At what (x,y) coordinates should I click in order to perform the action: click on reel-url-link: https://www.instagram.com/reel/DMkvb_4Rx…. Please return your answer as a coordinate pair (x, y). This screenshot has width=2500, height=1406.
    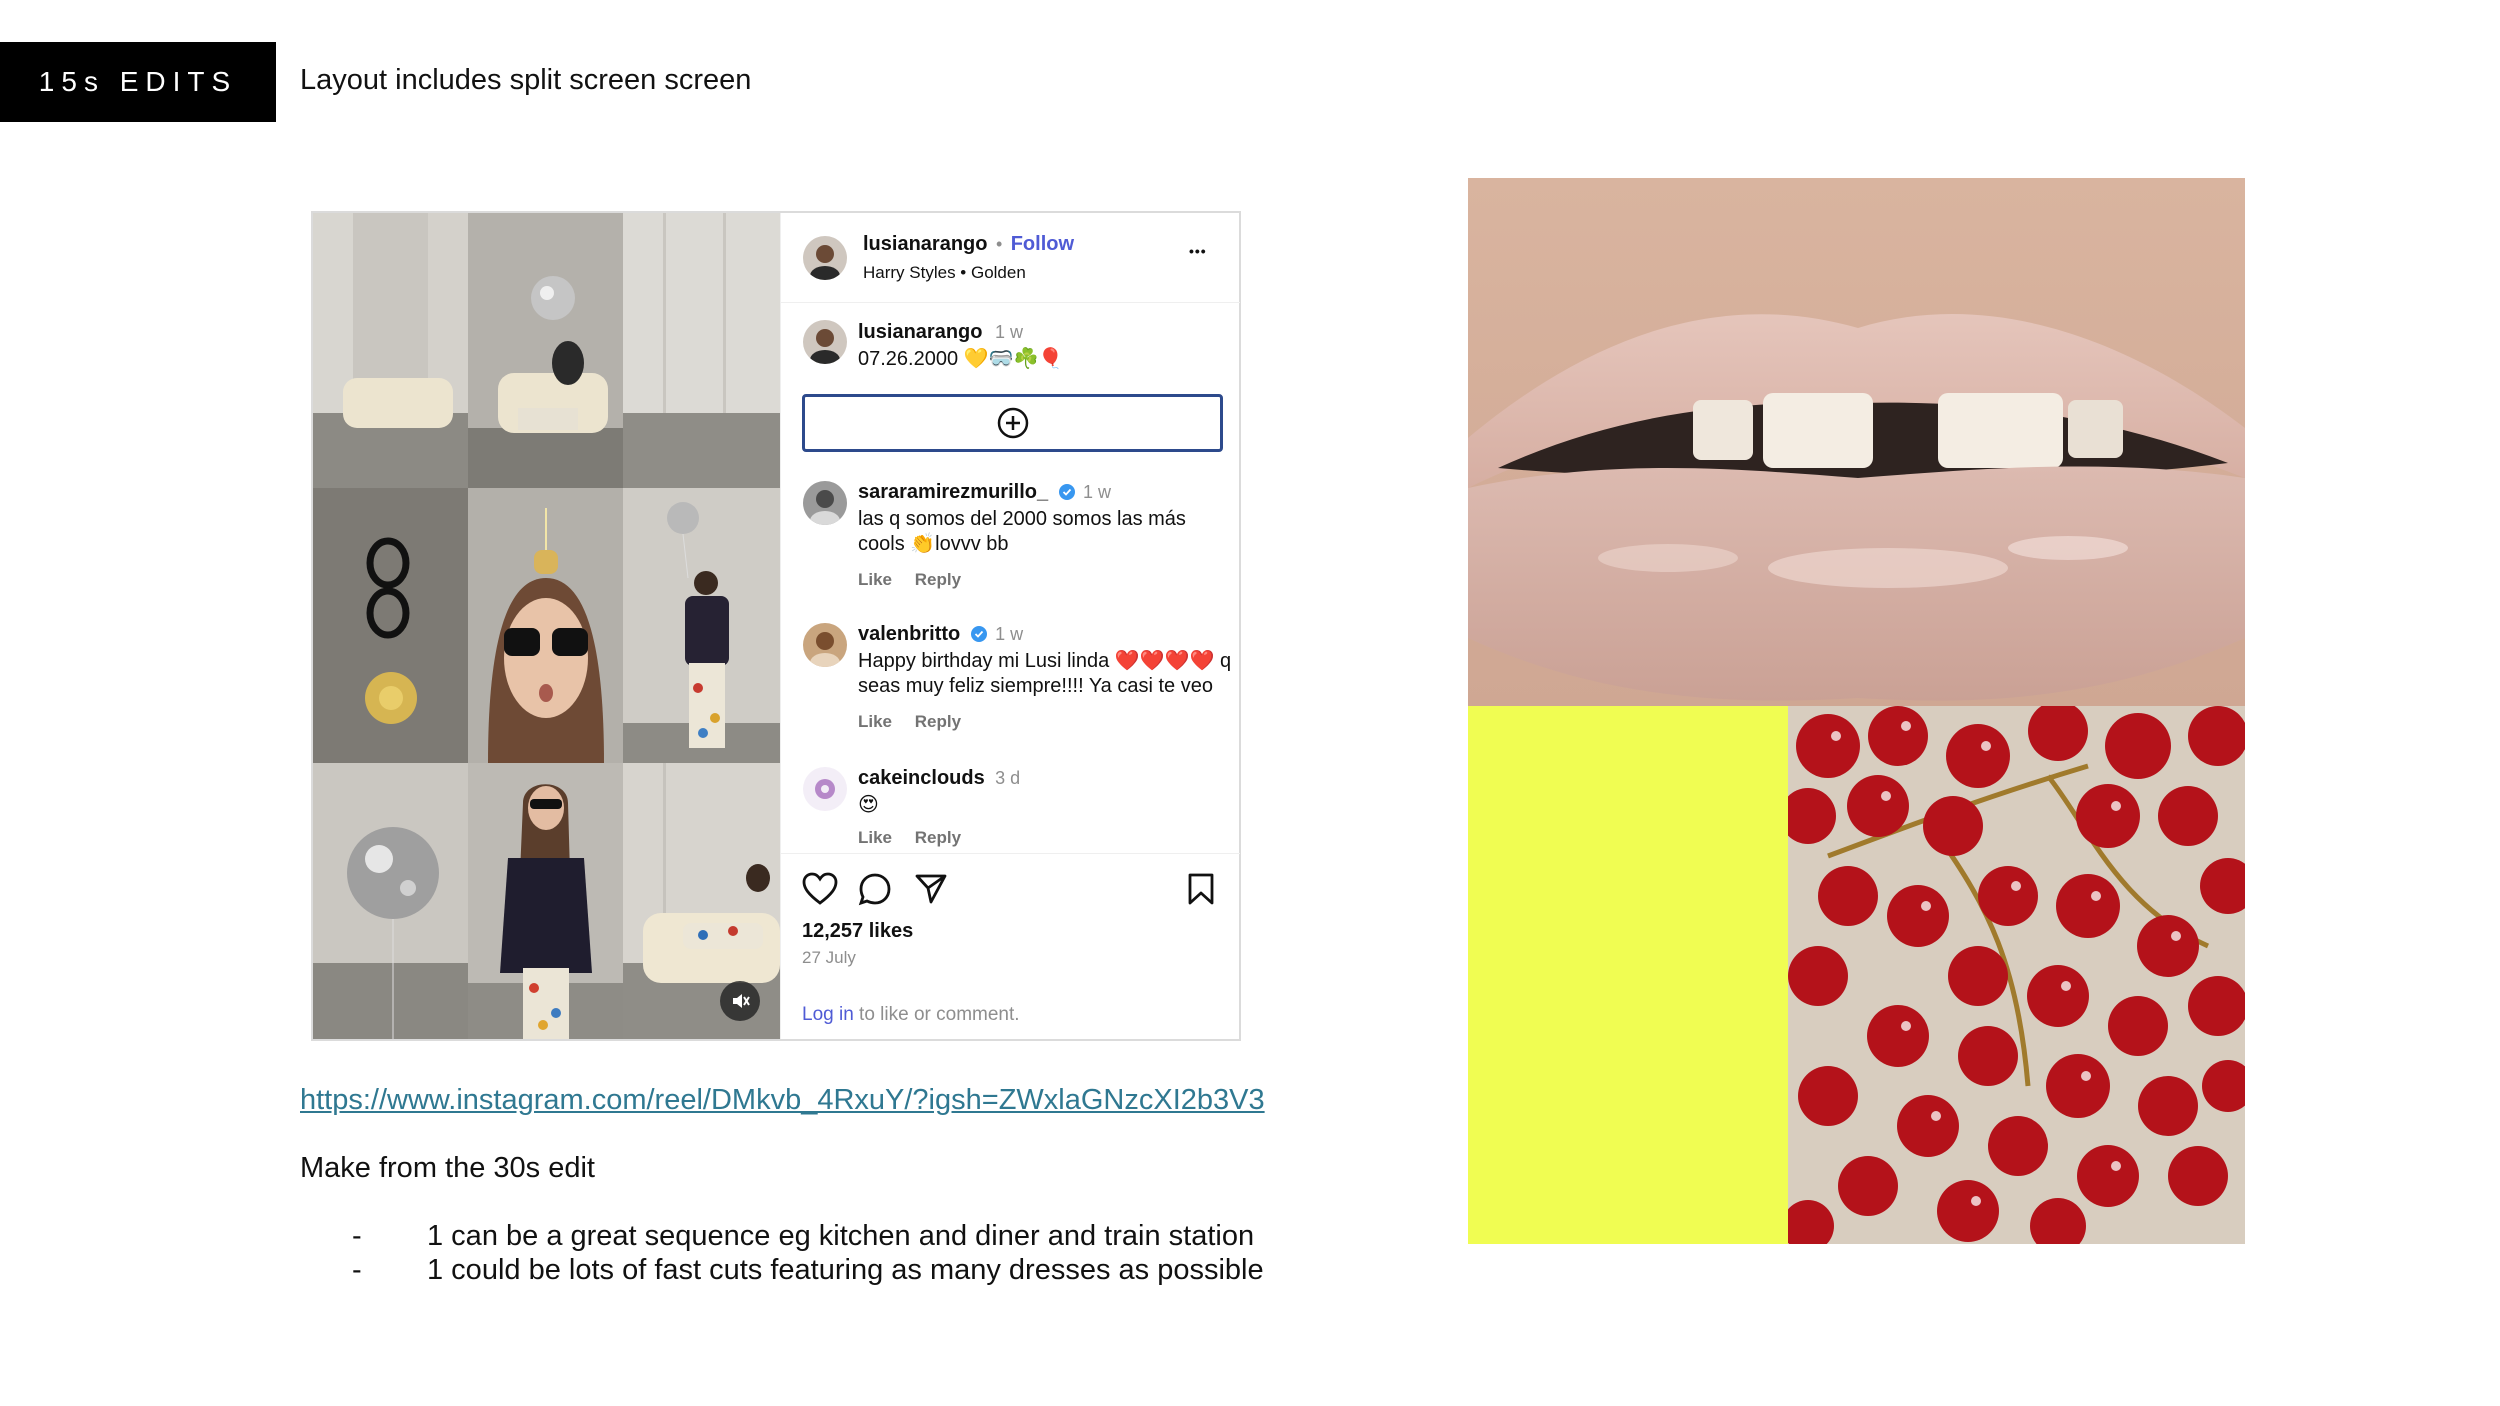
    Looking at the image, I should click on (782, 1100).